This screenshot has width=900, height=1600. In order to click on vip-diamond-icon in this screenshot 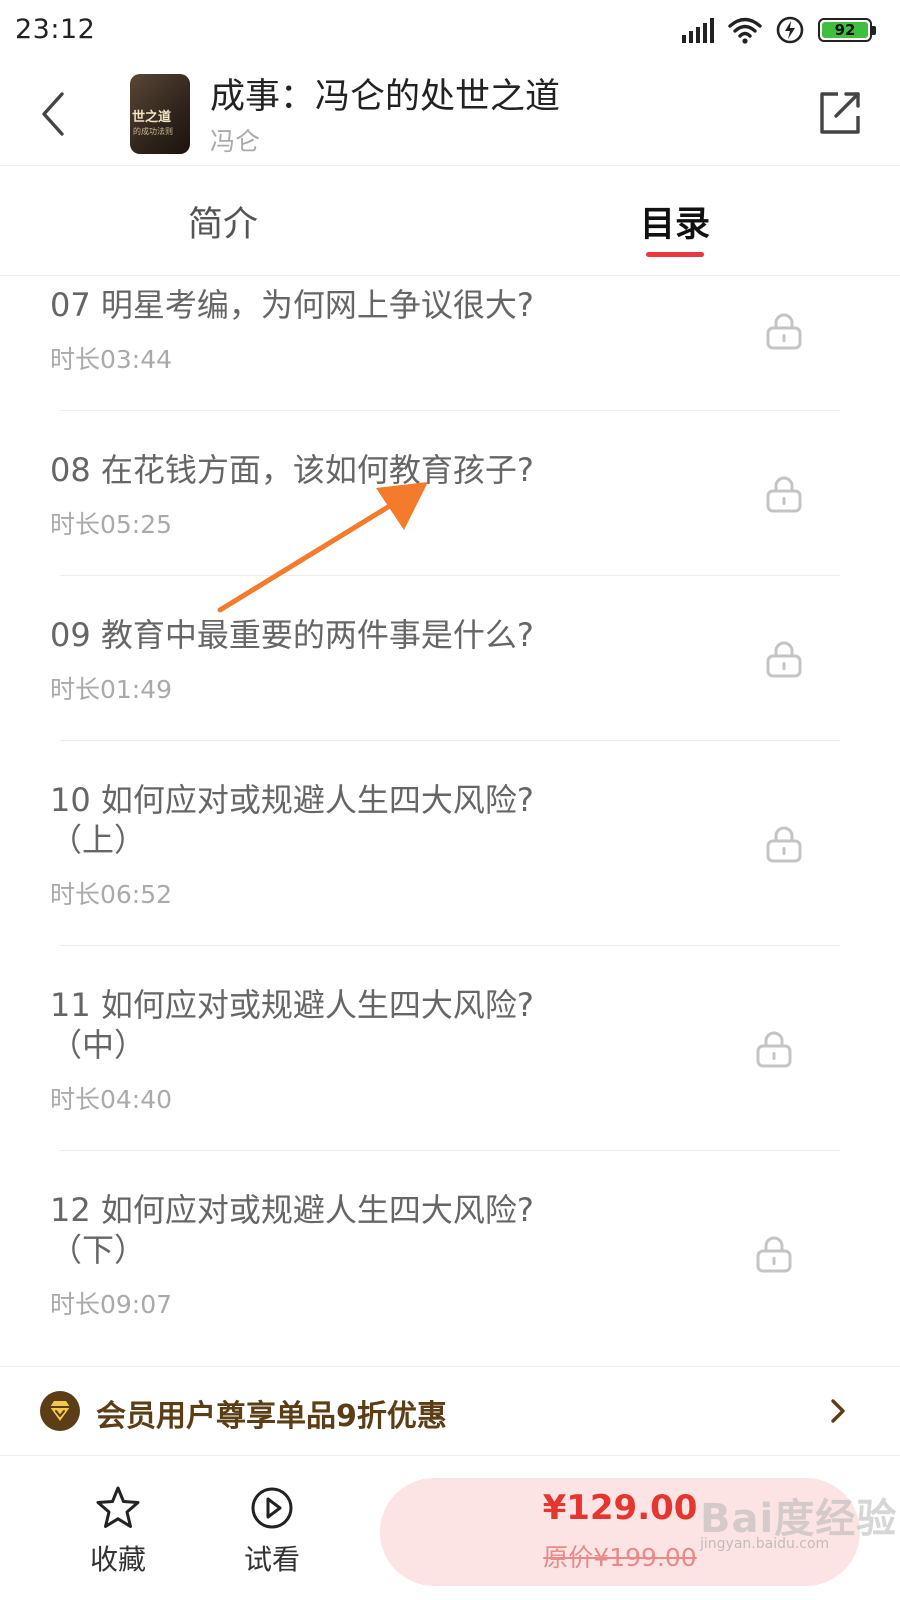, I will do `click(60, 1411)`.